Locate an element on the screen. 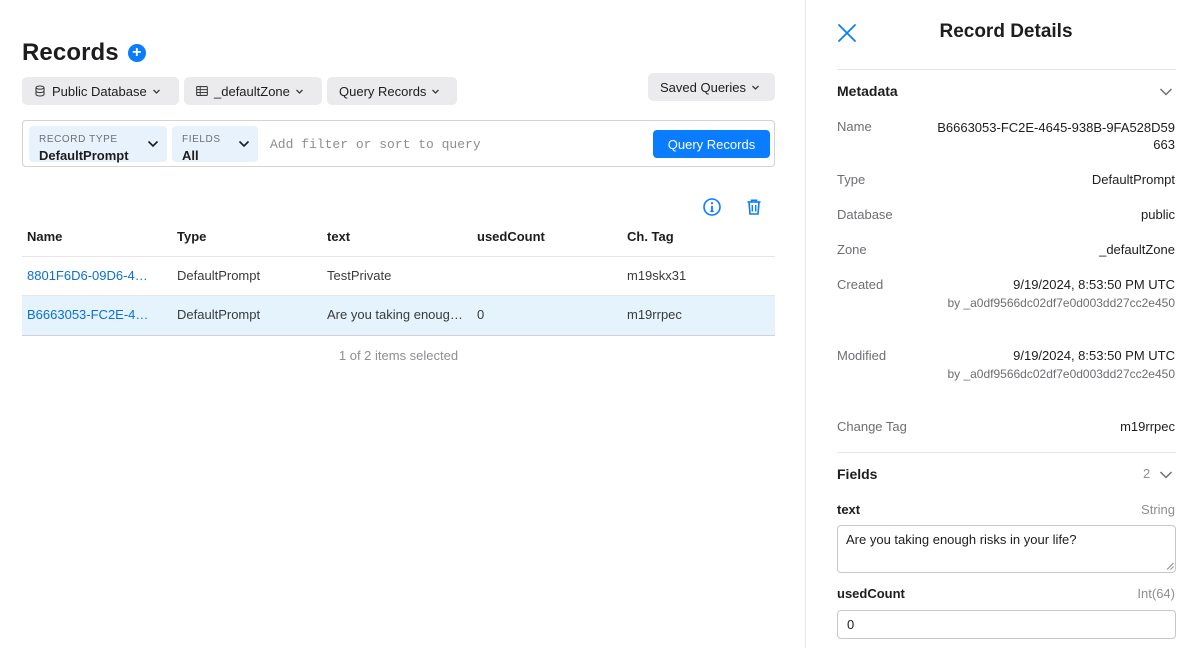  trash-icon is located at coordinates (754, 207).